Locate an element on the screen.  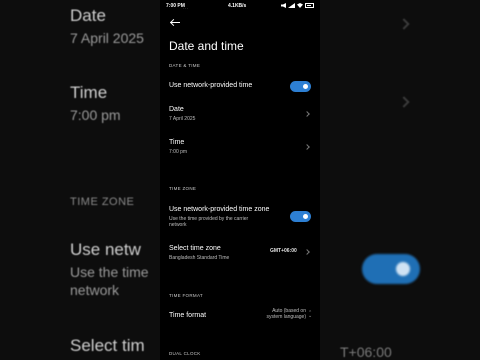
use-network-time-zone-toggle is located at coordinates (300, 216).